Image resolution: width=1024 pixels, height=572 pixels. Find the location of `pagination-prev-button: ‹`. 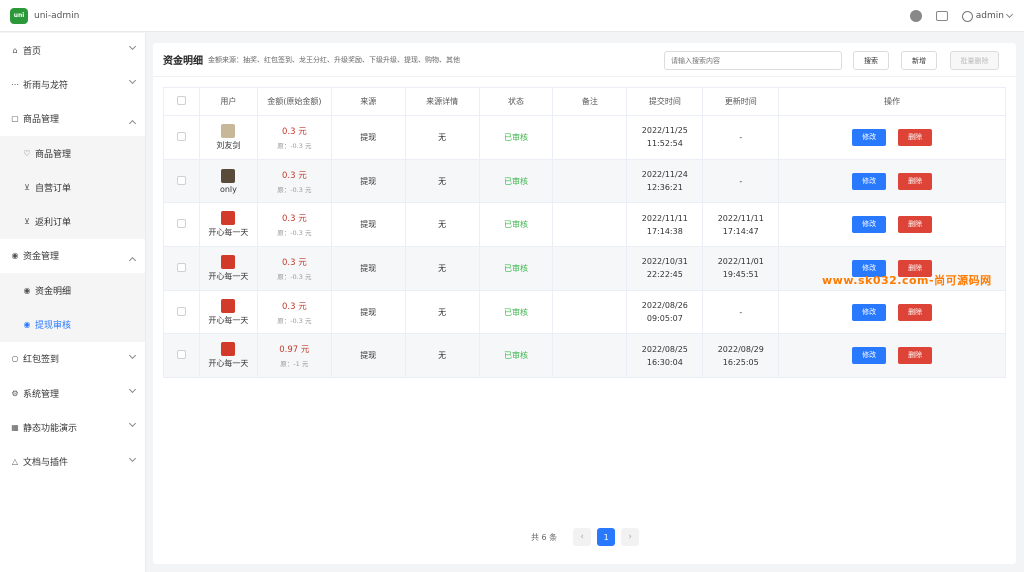

pagination-prev-button: ‹ is located at coordinates (582, 537).